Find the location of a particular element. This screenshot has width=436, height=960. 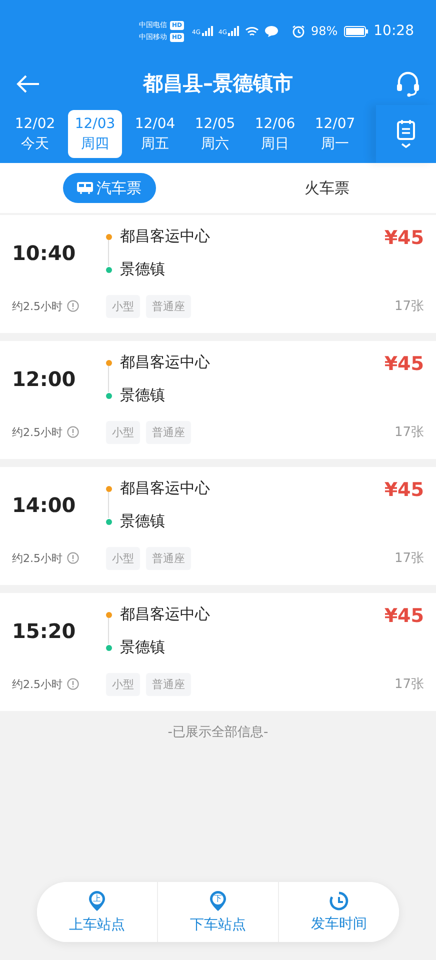

filter-button: 发车时间 is located at coordinates (338, 912).